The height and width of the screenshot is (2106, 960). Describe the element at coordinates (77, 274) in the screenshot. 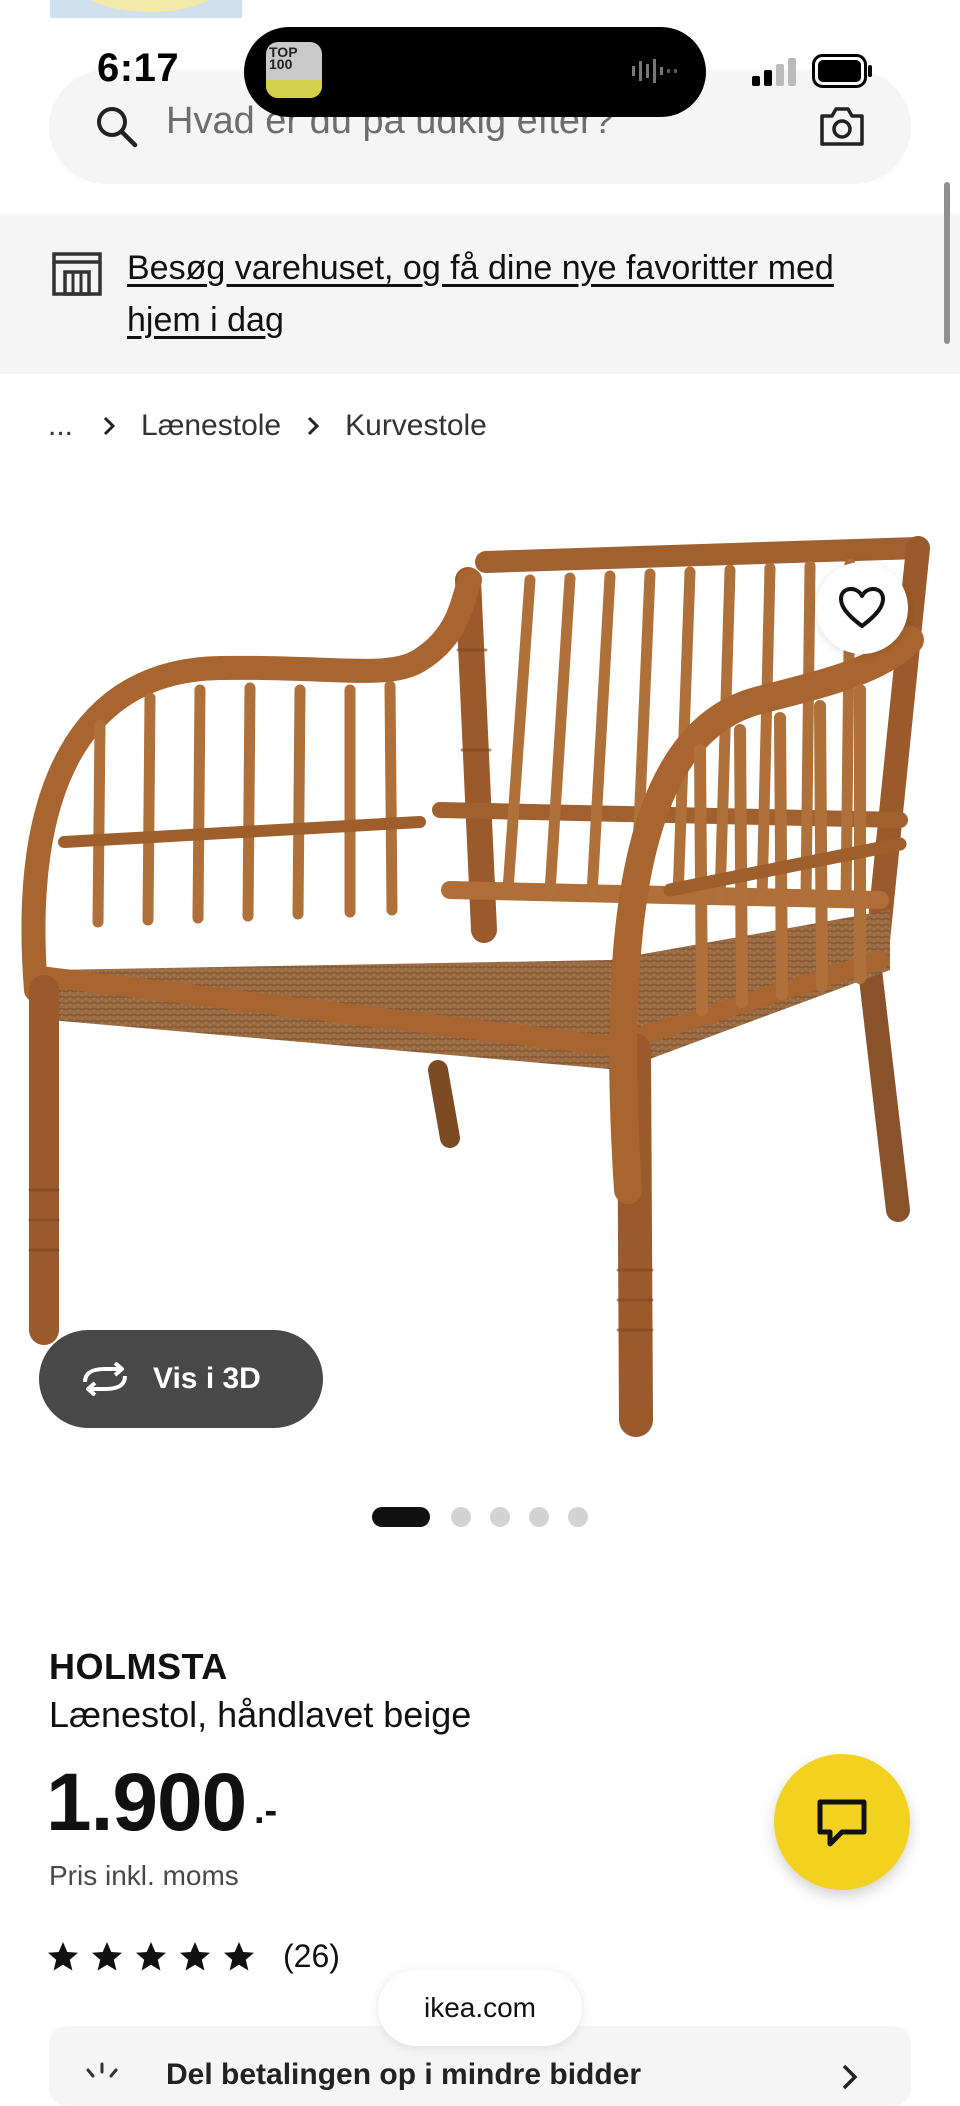

I see `store-icon` at that location.